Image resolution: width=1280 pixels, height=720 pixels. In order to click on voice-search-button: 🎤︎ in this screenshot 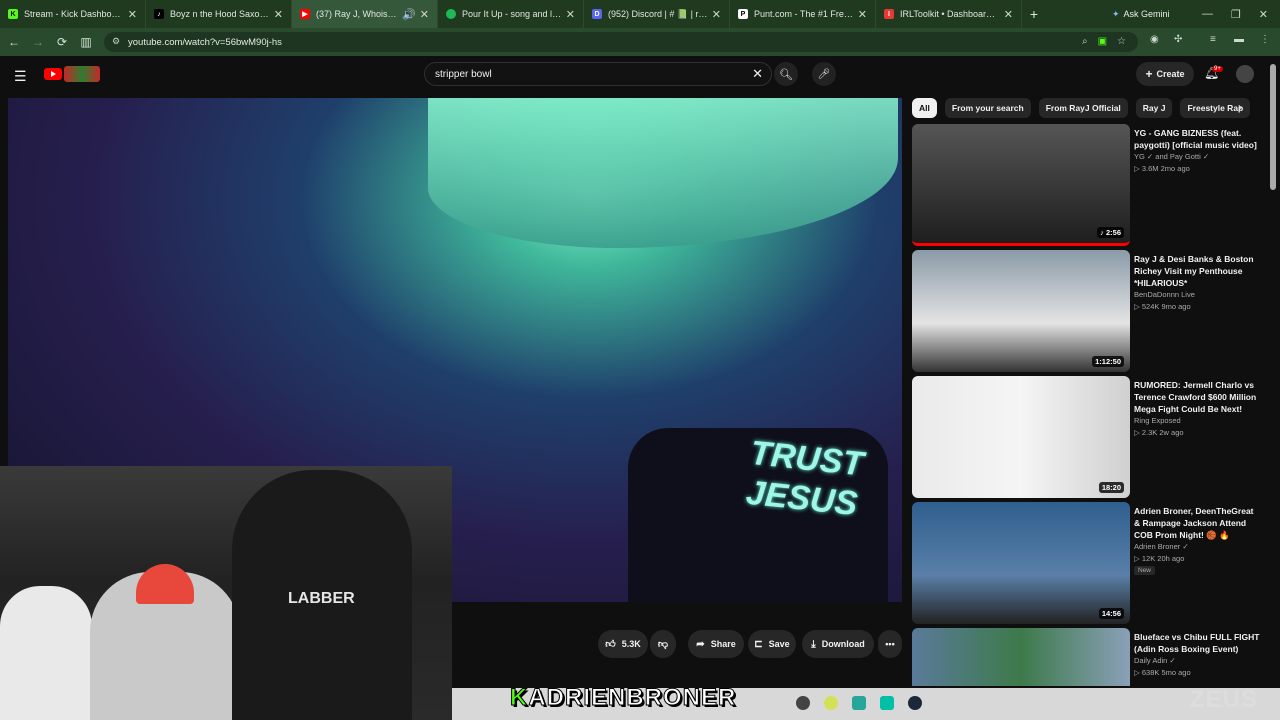, I will do `click(824, 74)`.